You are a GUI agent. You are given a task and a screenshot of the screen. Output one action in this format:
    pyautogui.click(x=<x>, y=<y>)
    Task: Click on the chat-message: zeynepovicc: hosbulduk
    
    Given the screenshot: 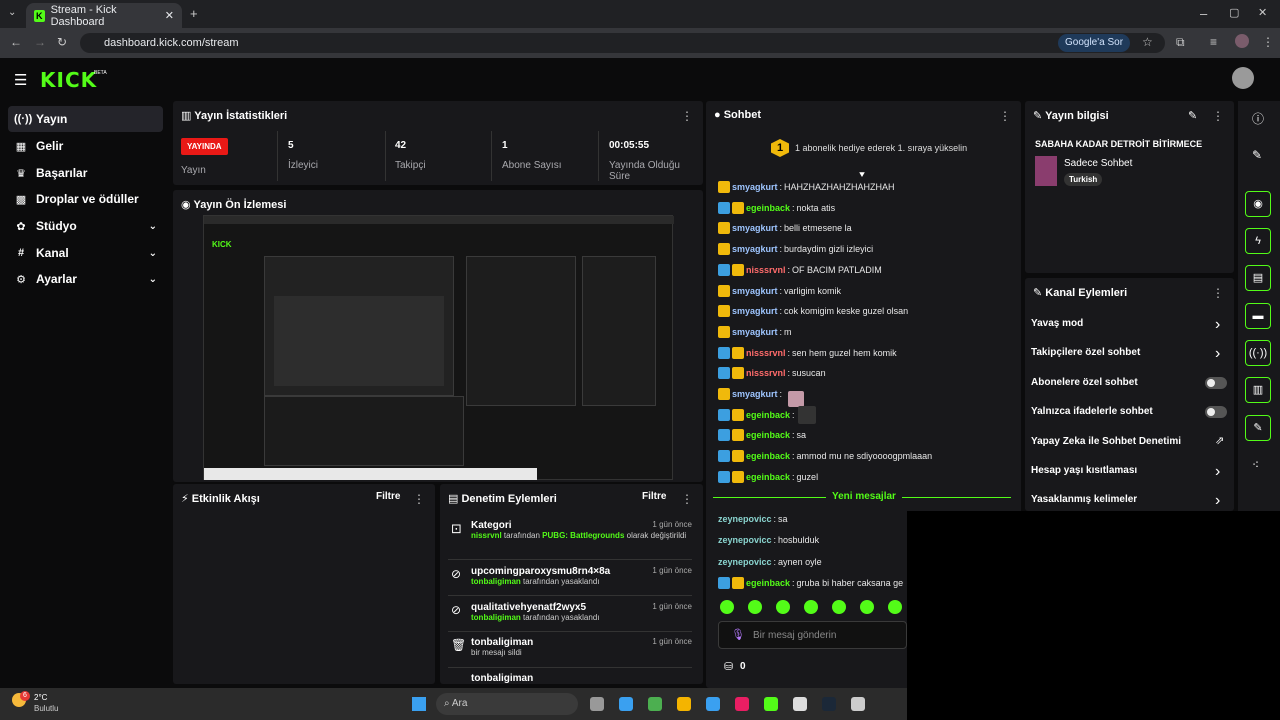 What is the action you would take?
    pyautogui.click(x=768, y=540)
    